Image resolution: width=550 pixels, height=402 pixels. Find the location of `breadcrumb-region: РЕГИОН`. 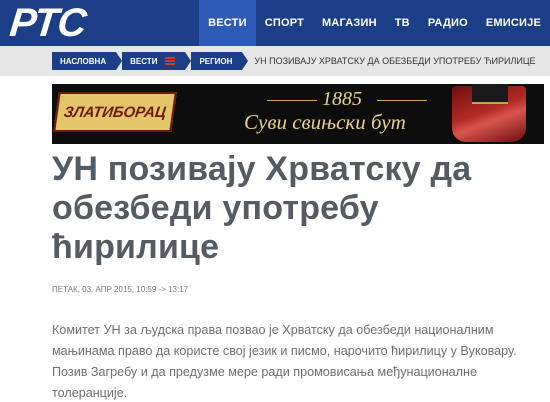

breadcrumb-region: РЕГИОН is located at coordinates (220, 61).